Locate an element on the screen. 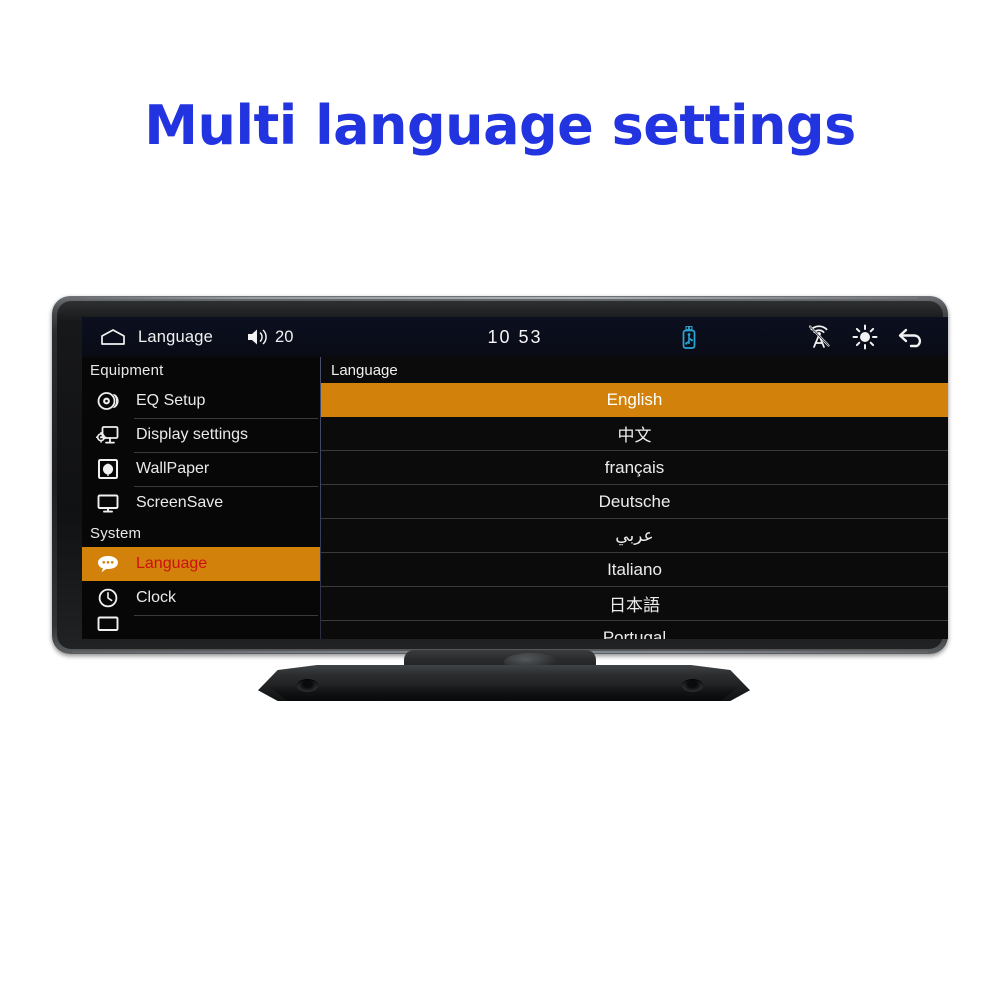 The width and height of the screenshot is (1000, 1000). usb-drive-icon is located at coordinates (689, 337).